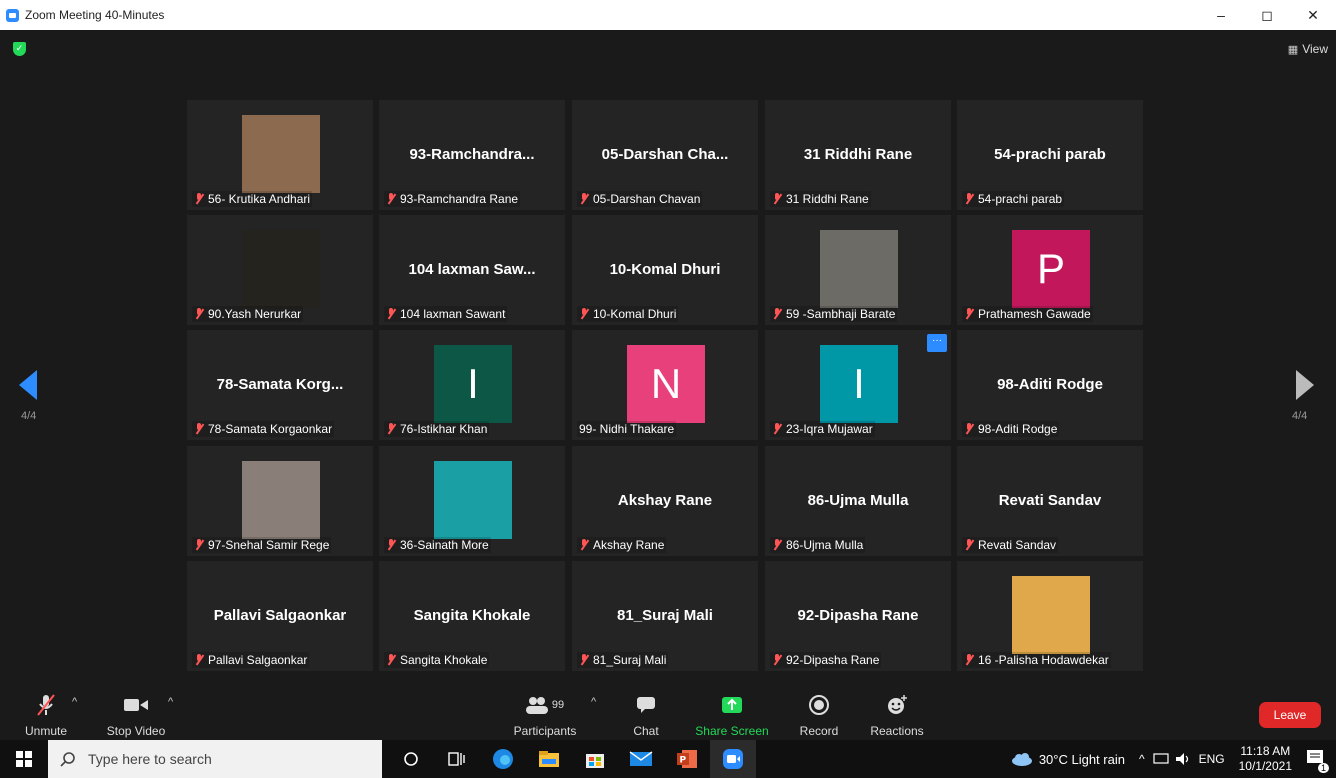 This screenshot has height=778, width=1336. What do you see at coordinates (1317, 761) in the screenshot?
I see `action-center-button: 1` at bounding box center [1317, 761].